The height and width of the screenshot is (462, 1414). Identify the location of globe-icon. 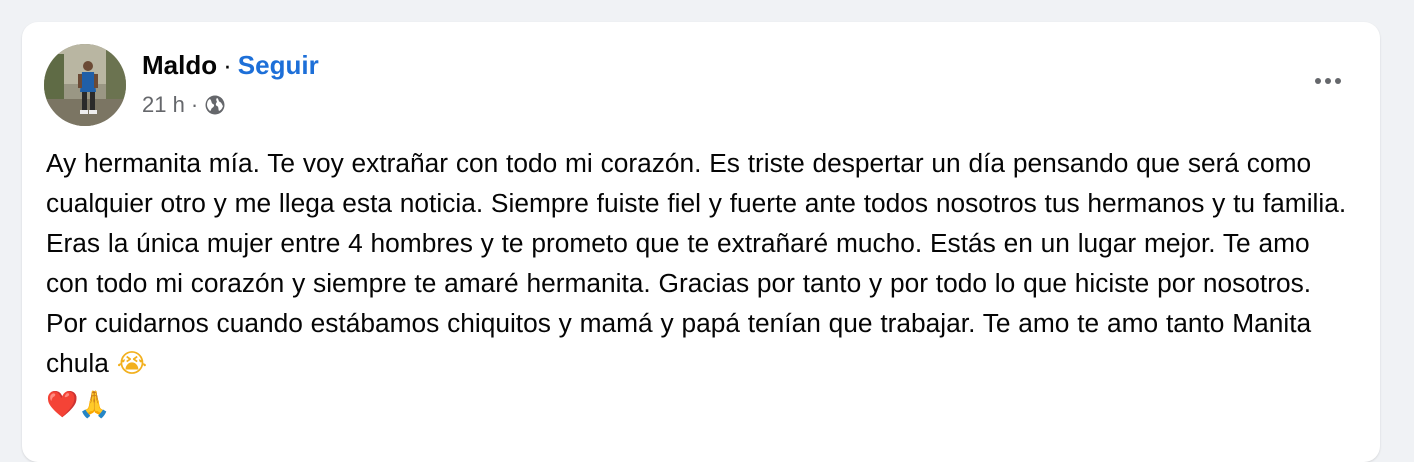
(215, 105).